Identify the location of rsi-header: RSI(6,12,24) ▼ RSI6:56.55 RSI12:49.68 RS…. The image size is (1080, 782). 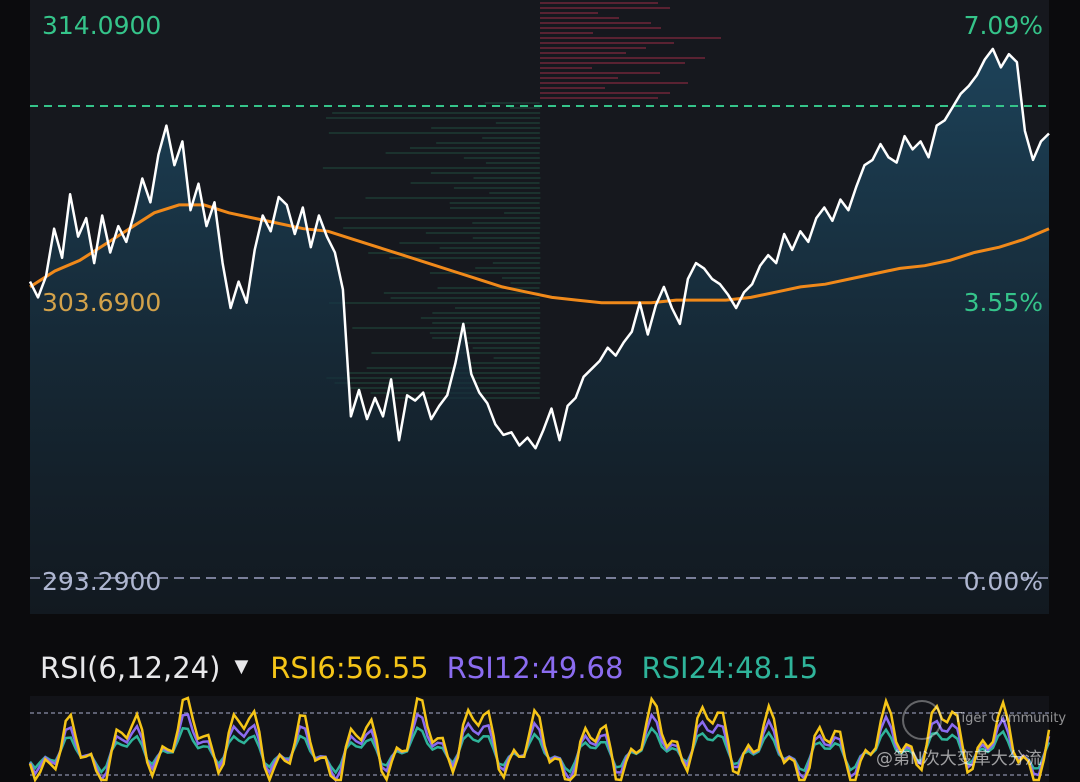
(429, 668).